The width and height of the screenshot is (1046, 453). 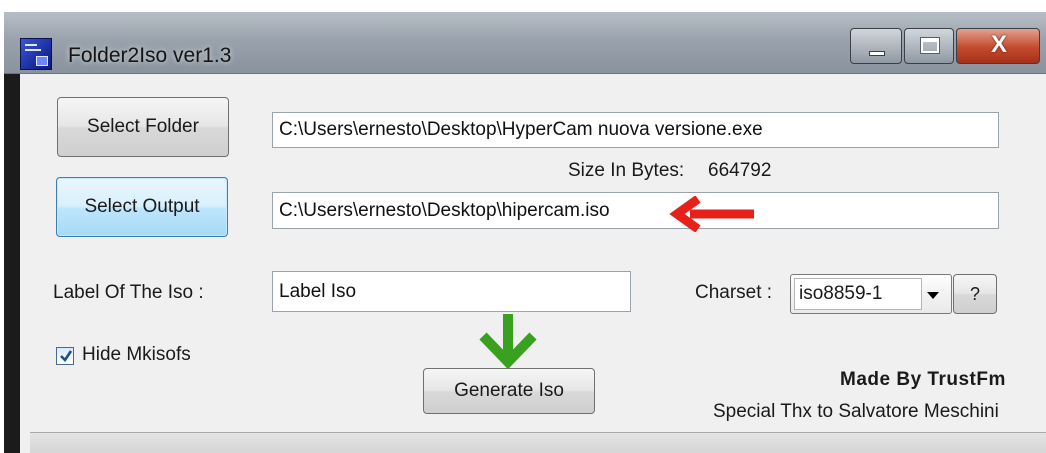 I want to click on outer-background, so click(x=523, y=6).